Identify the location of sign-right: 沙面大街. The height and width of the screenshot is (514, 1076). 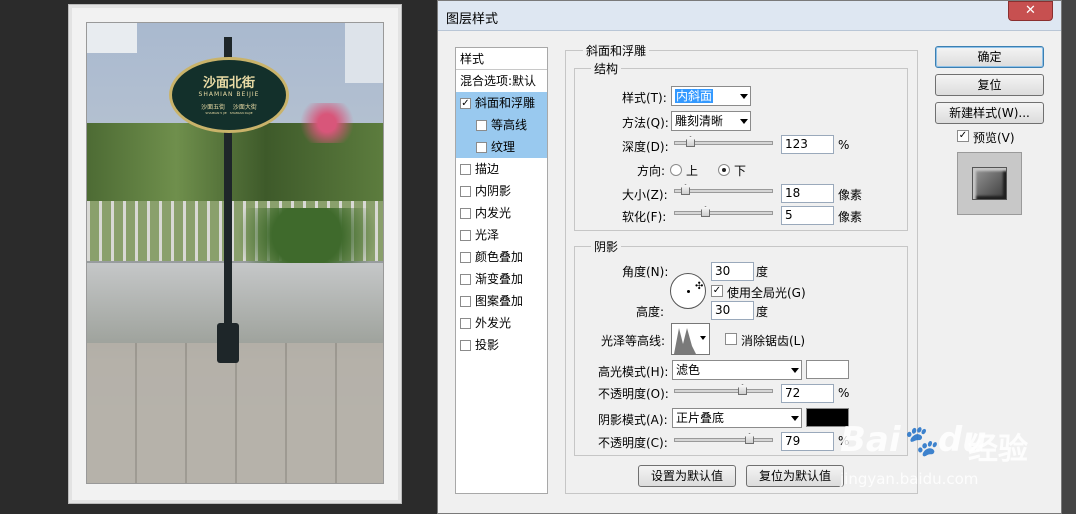
(244, 107).